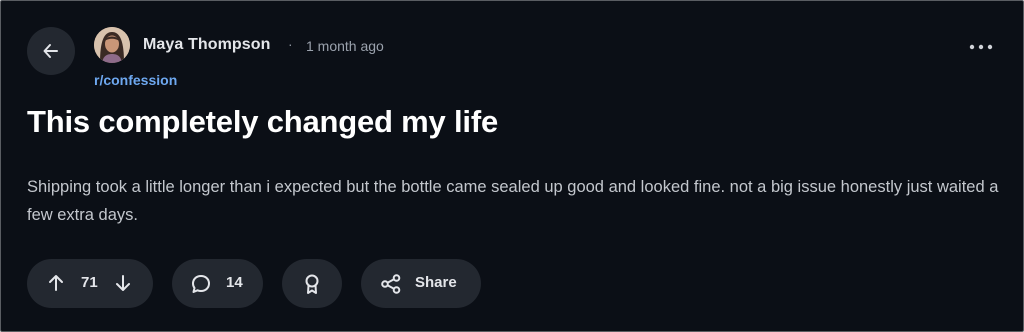 The width and height of the screenshot is (1024, 332). I want to click on vote-score: 71, so click(89, 282).